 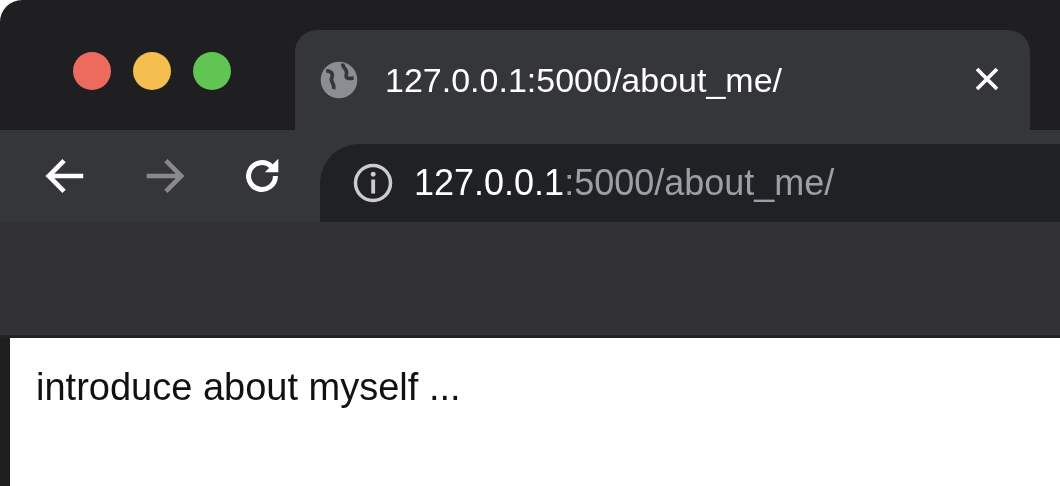 I want to click on info-icon, so click(x=373, y=183).